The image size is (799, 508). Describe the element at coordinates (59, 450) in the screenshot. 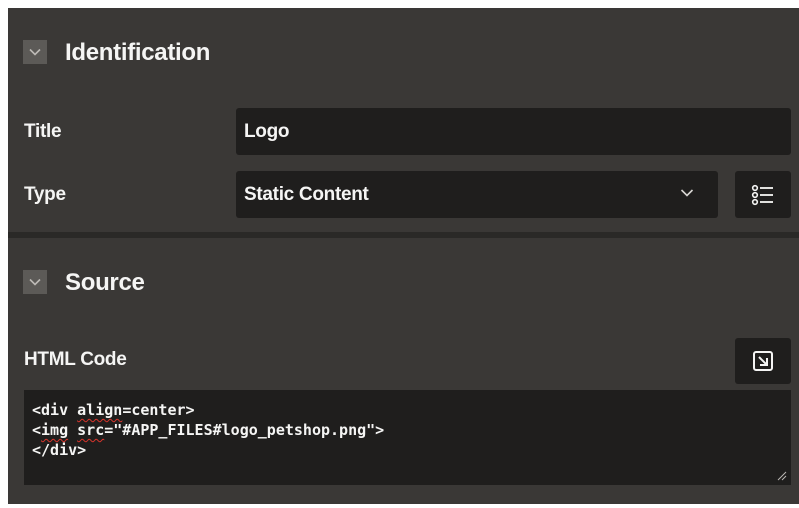

I see `code-line-3: </div>` at that location.